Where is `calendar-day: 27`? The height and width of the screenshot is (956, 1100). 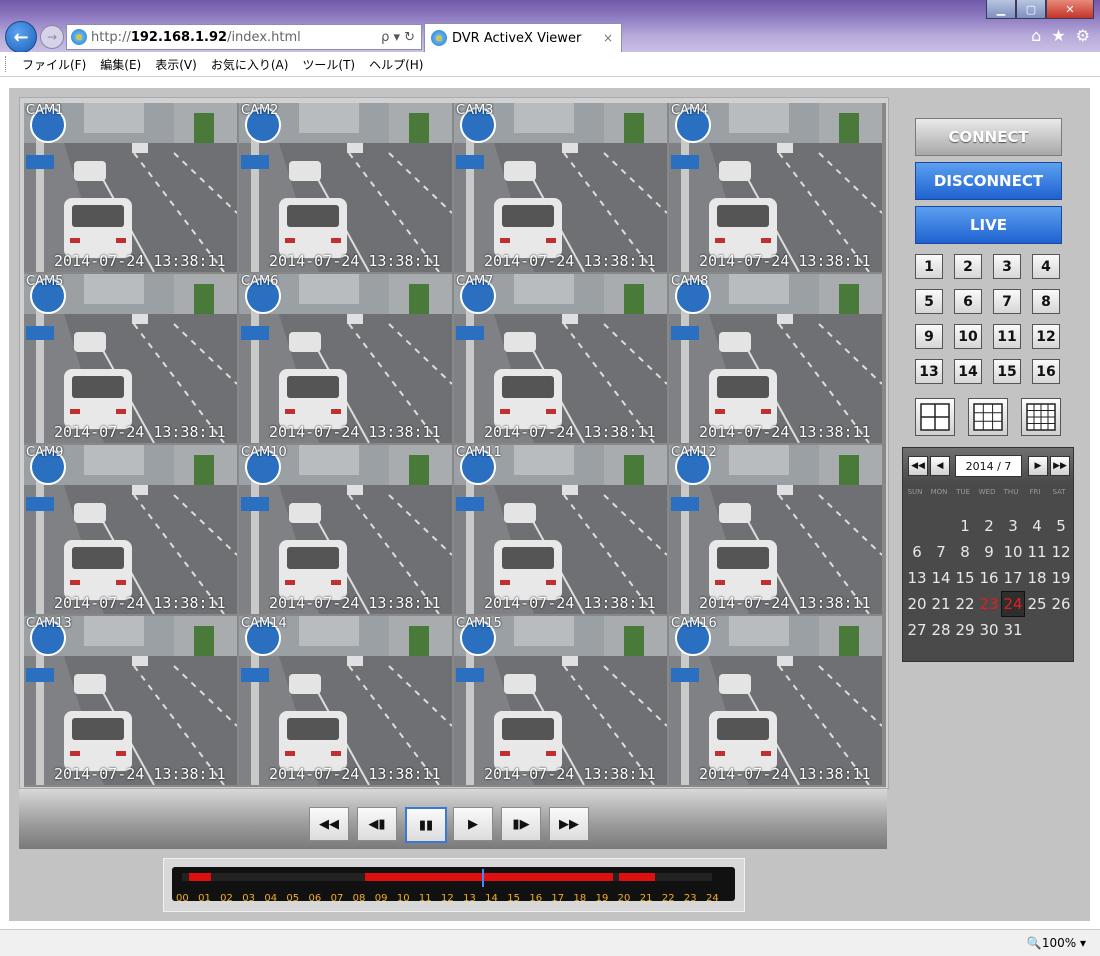
calendar-day: 27 is located at coordinates (917, 630).